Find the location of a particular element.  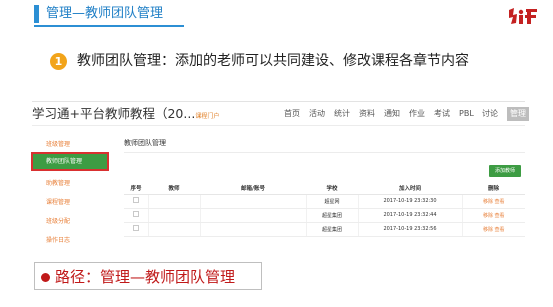

path-text: 路径：管理—教师团队管理 is located at coordinates (145, 277).